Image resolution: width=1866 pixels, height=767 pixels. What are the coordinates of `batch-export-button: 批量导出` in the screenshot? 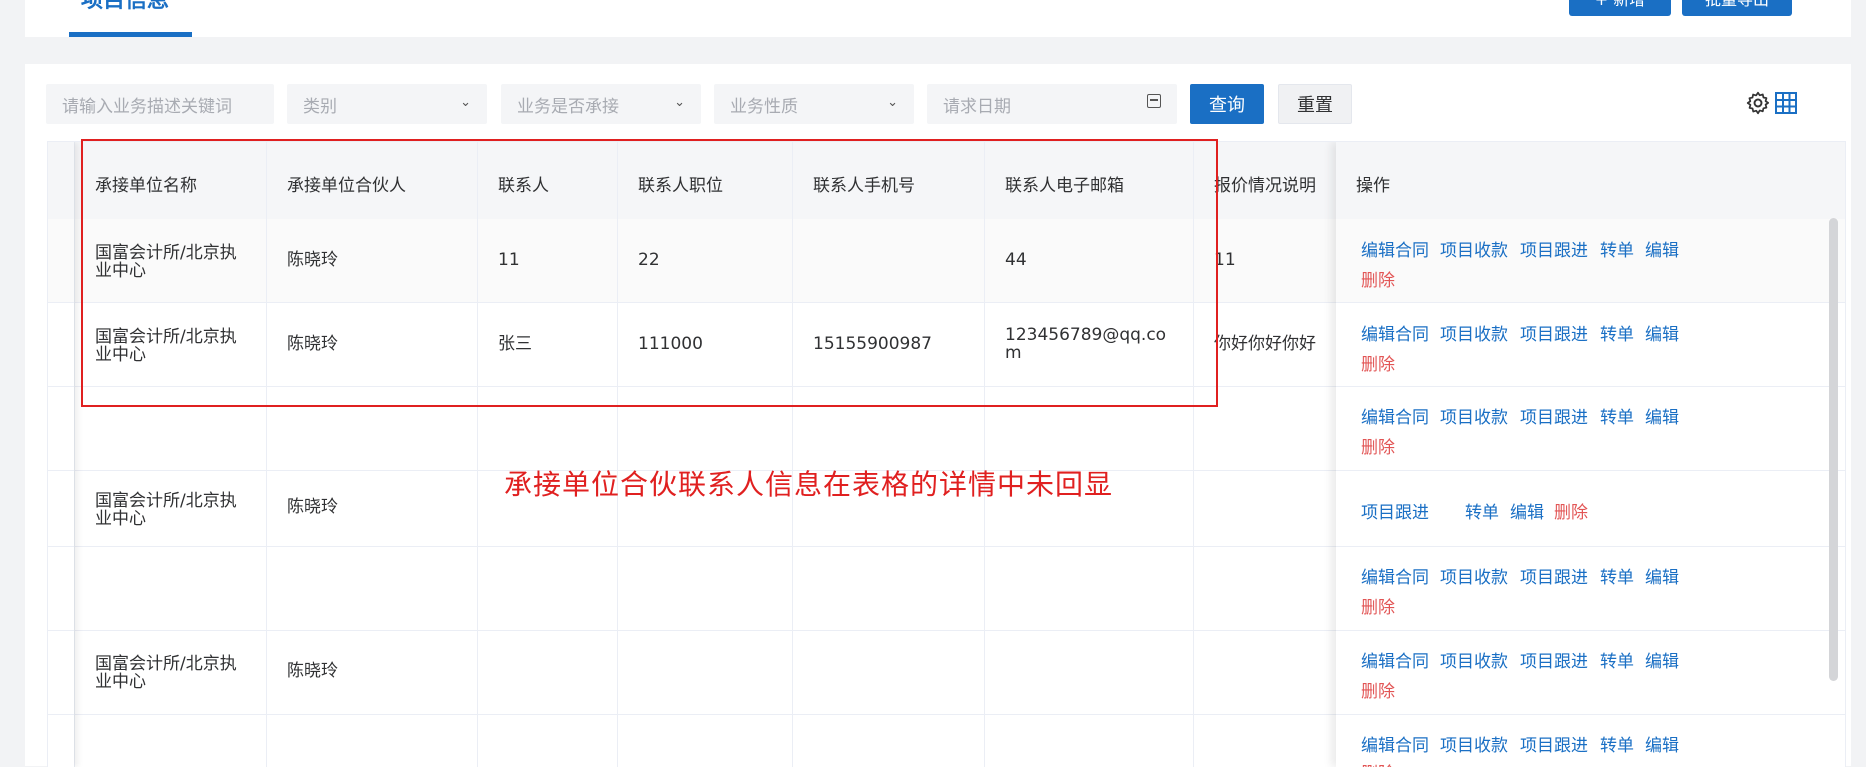 It's located at (1737, 8).